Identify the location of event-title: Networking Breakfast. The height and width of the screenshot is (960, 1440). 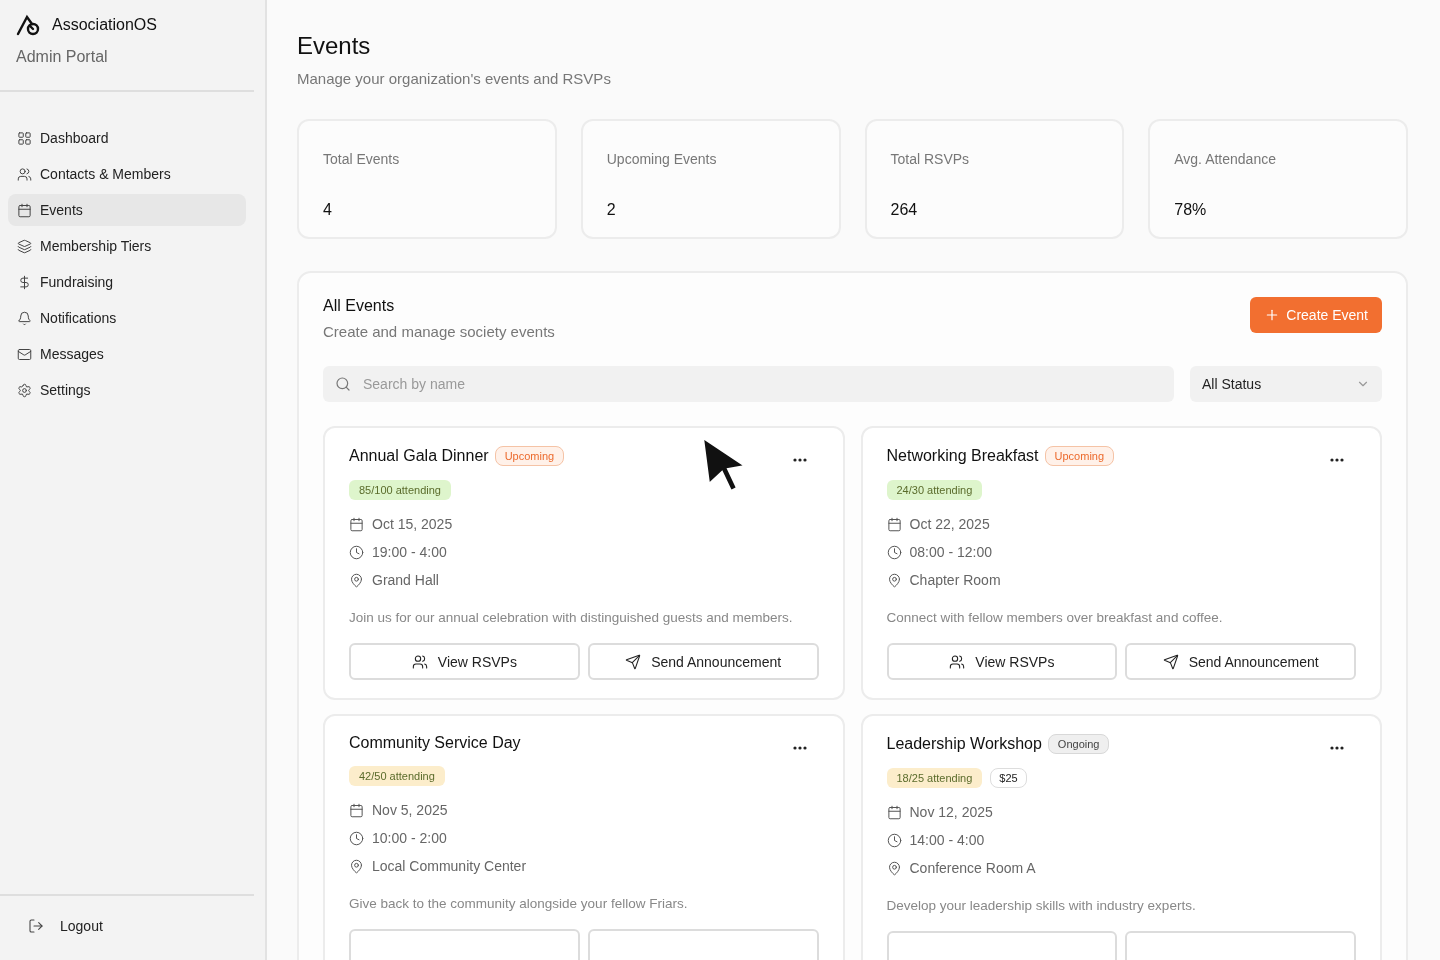
(962, 456).